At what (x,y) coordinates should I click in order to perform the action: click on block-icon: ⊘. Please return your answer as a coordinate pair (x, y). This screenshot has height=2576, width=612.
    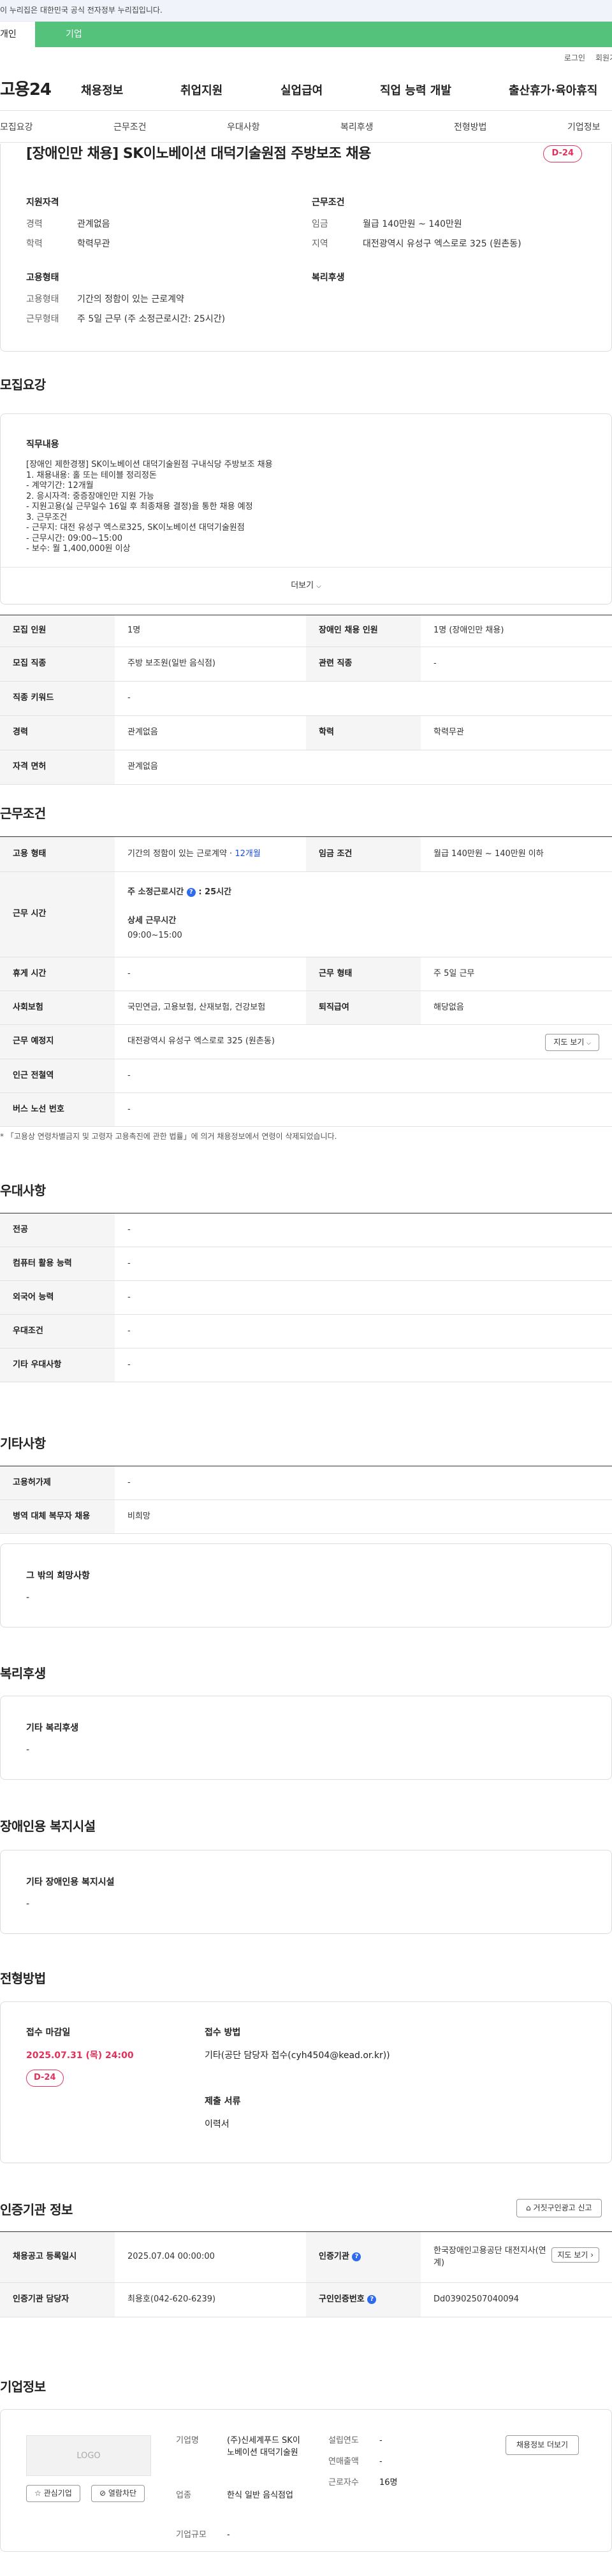
    Looking at the image, I should click on (102, 2493).